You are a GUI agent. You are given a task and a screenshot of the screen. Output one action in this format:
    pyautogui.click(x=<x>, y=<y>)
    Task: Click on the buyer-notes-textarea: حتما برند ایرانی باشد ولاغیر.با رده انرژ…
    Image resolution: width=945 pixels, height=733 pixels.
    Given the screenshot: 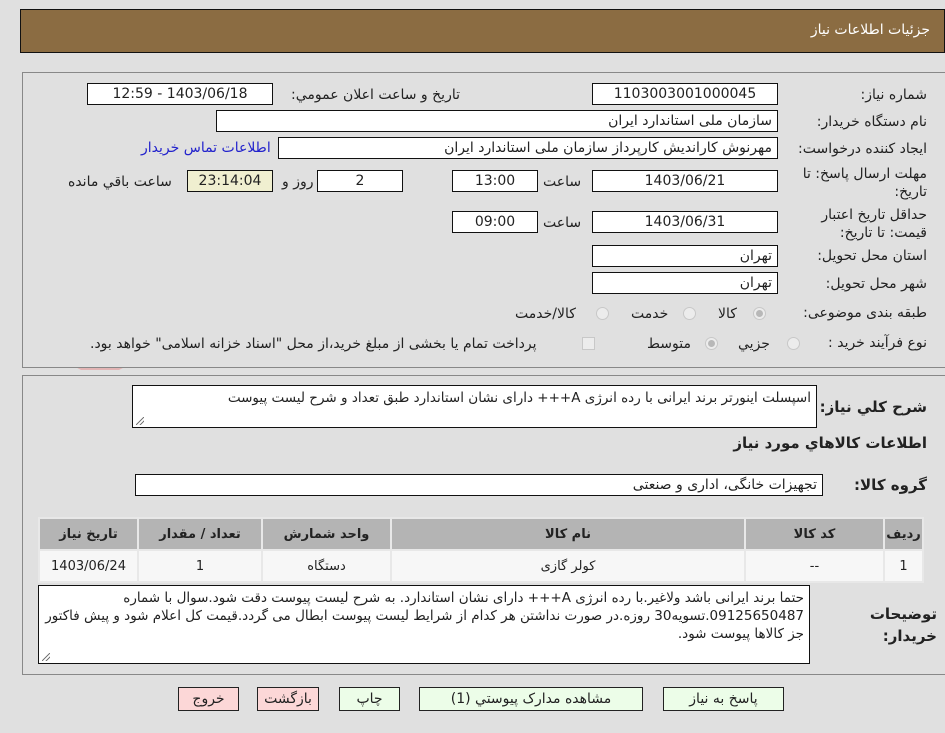 What is the action you would take?
    pyautogui.click(x=424, y=624)
    